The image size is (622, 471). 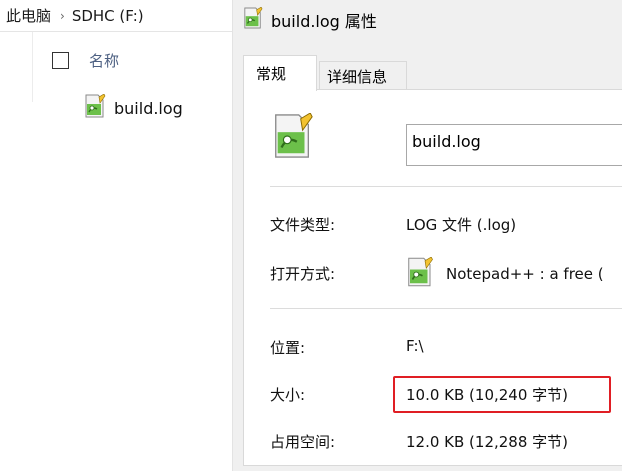 I want to click on column-header-label: 名称, so click(x=104, y=60).